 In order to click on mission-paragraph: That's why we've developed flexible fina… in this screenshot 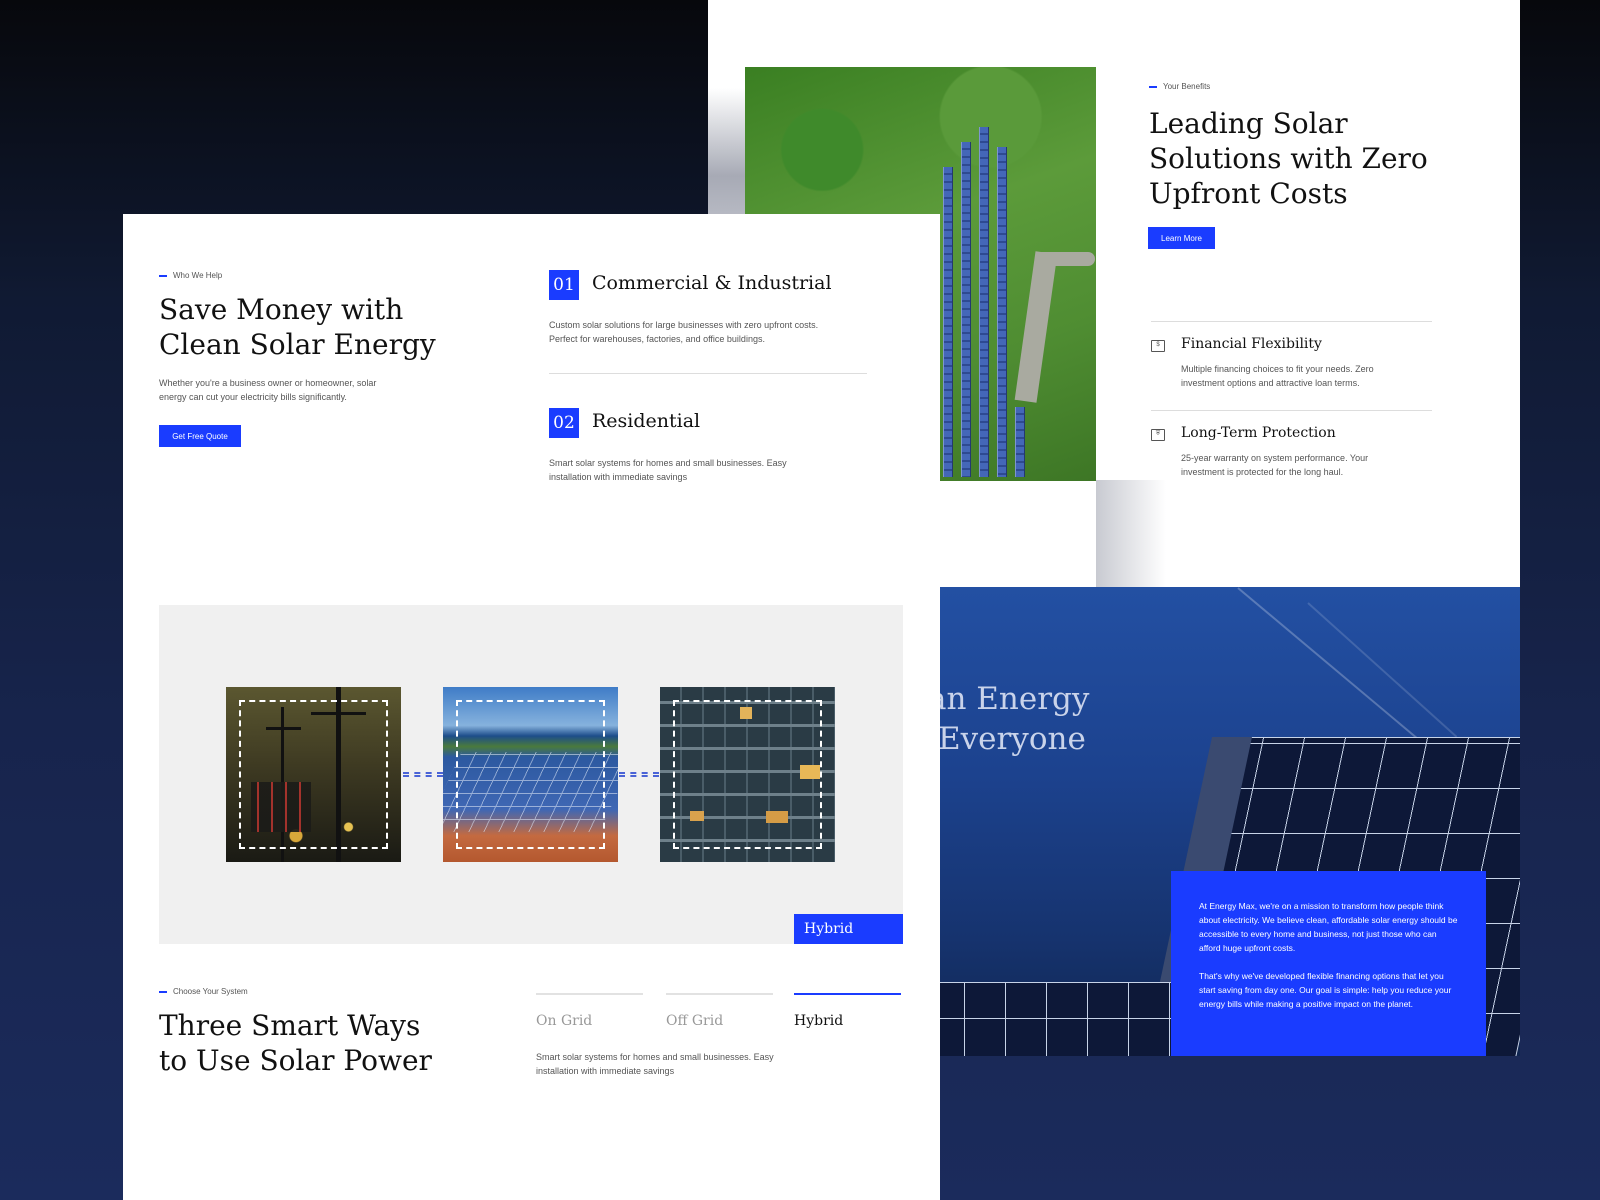, I will do `click(1325, 990)`.